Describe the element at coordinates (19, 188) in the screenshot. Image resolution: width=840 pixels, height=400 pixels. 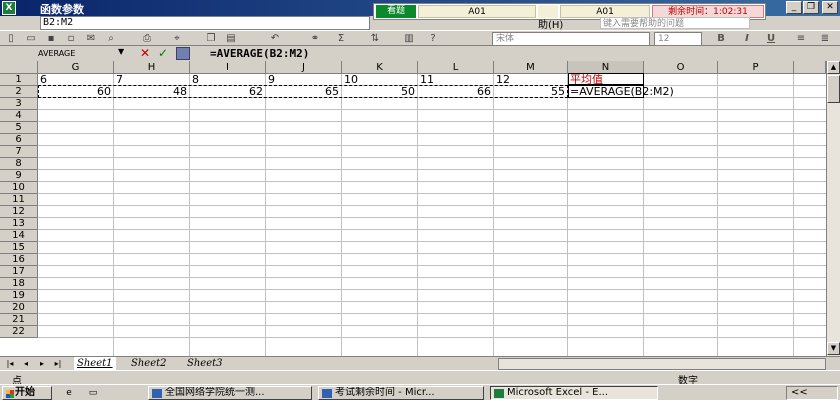
I see `row-header: 10` at that location.